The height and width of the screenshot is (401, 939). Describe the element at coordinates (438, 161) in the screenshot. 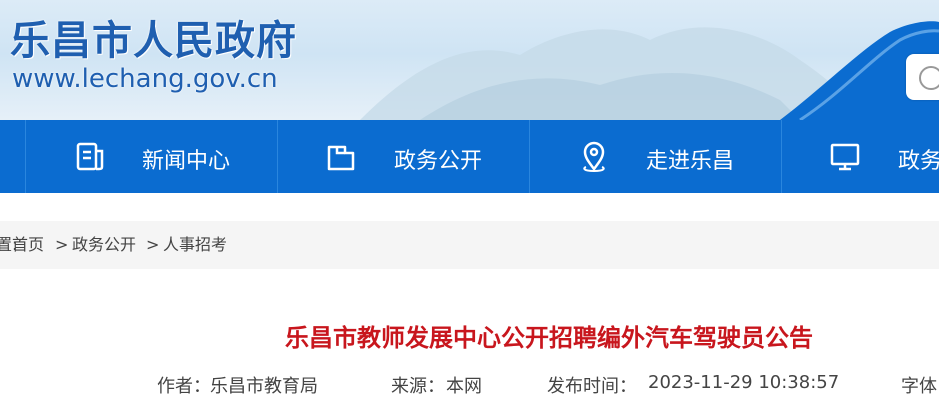

I see `nav-label-government-affairs: 政务公开` at that location.